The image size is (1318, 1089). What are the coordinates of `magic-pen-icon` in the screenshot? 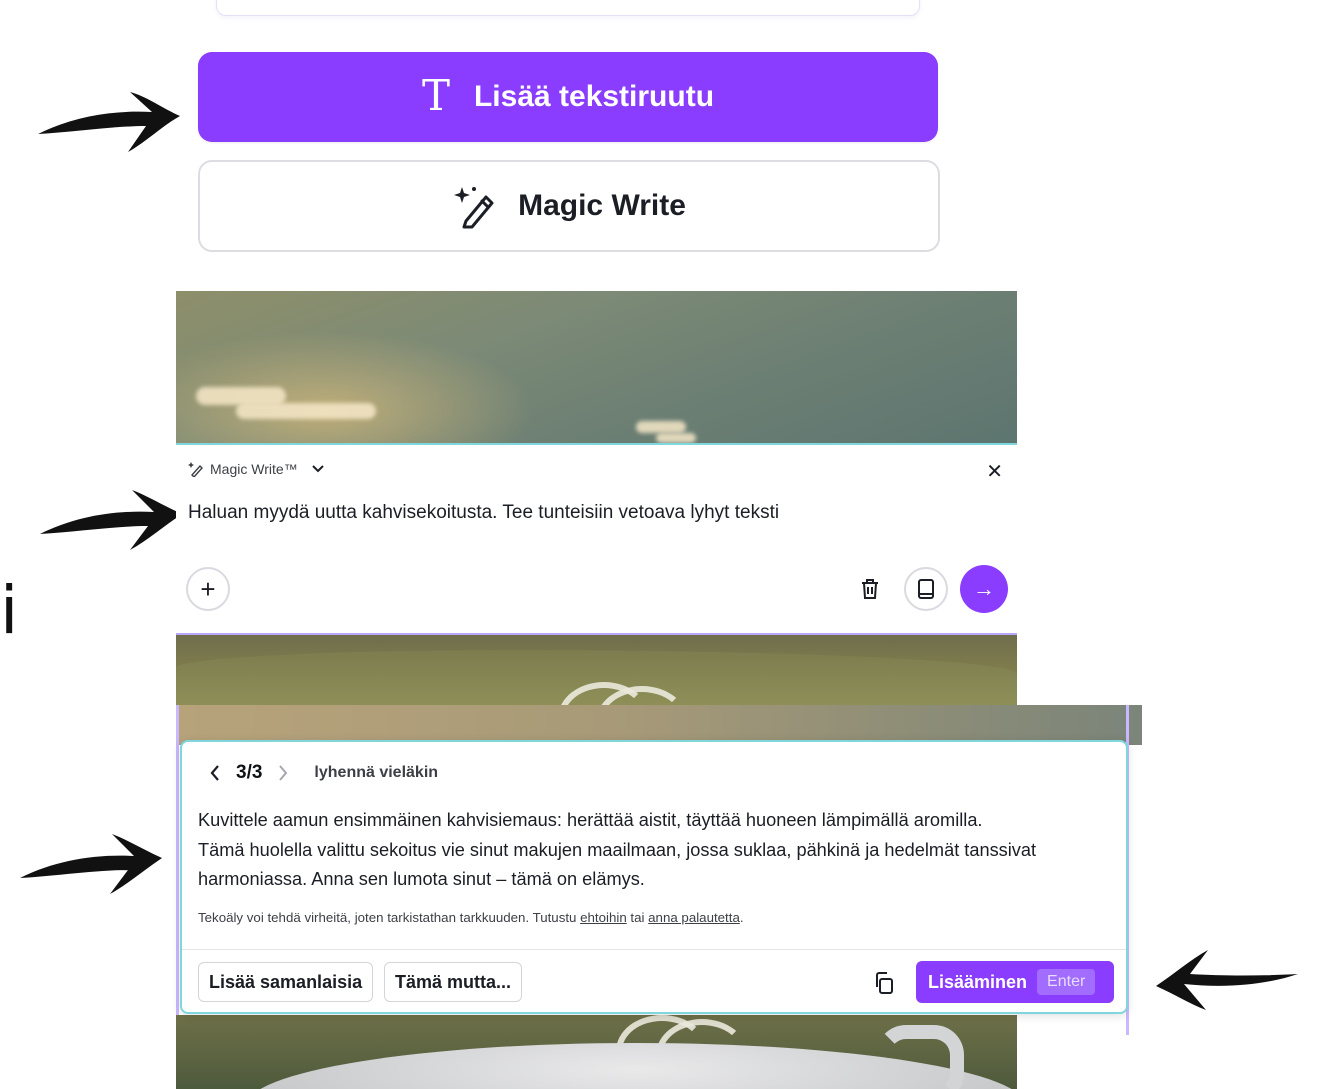 It's located at (474, 208).